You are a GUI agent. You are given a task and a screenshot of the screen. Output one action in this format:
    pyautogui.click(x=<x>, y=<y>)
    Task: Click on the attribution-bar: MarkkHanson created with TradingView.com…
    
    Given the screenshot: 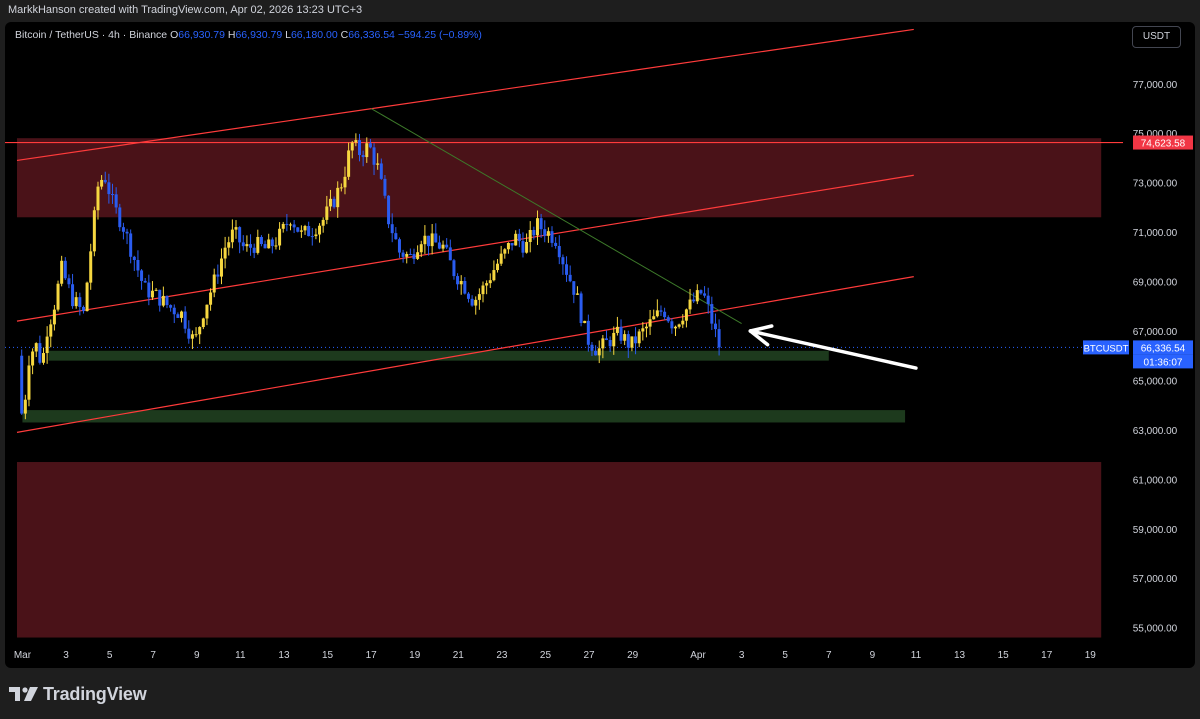 What is the action you would take?
    pyautogui.click(x=600, y=11)
    